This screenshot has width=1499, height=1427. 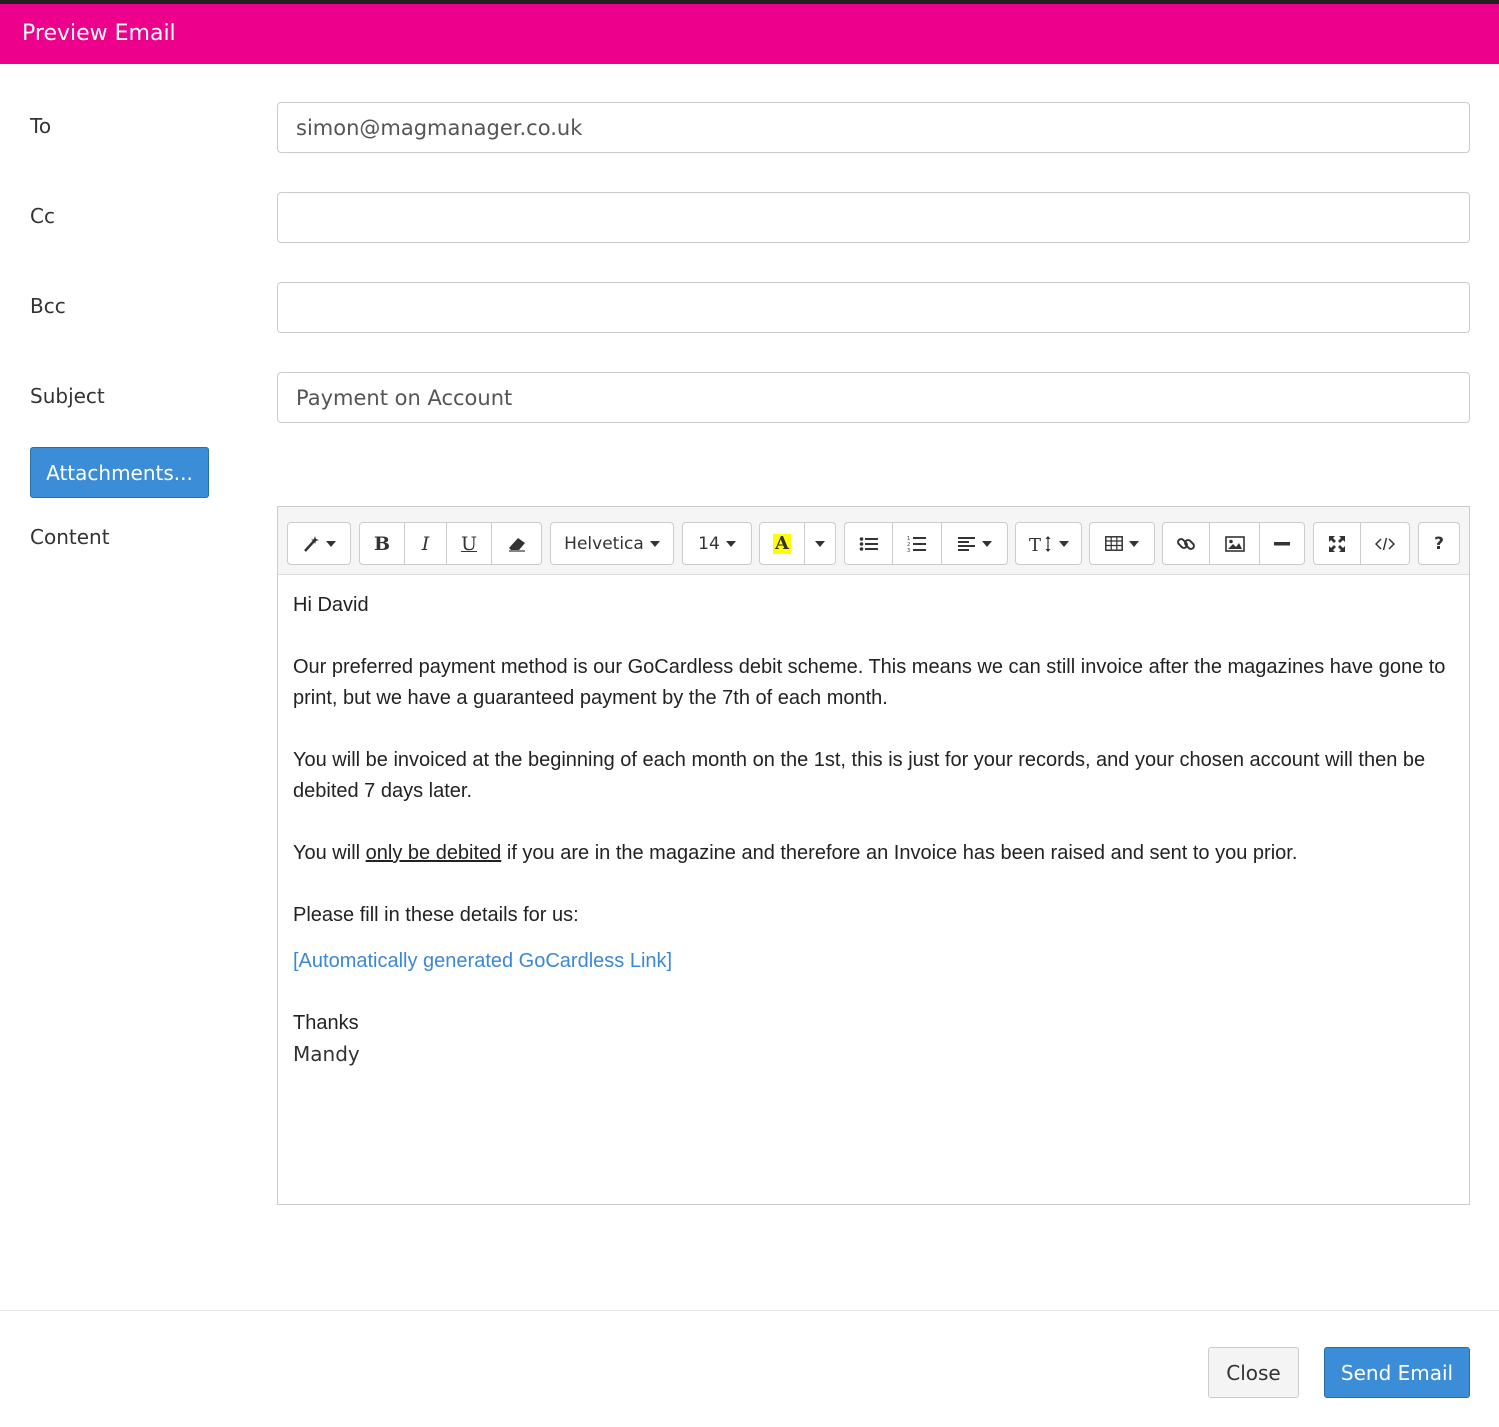 I want to click on fullscreen-icon, so click(x=1337, y=544).